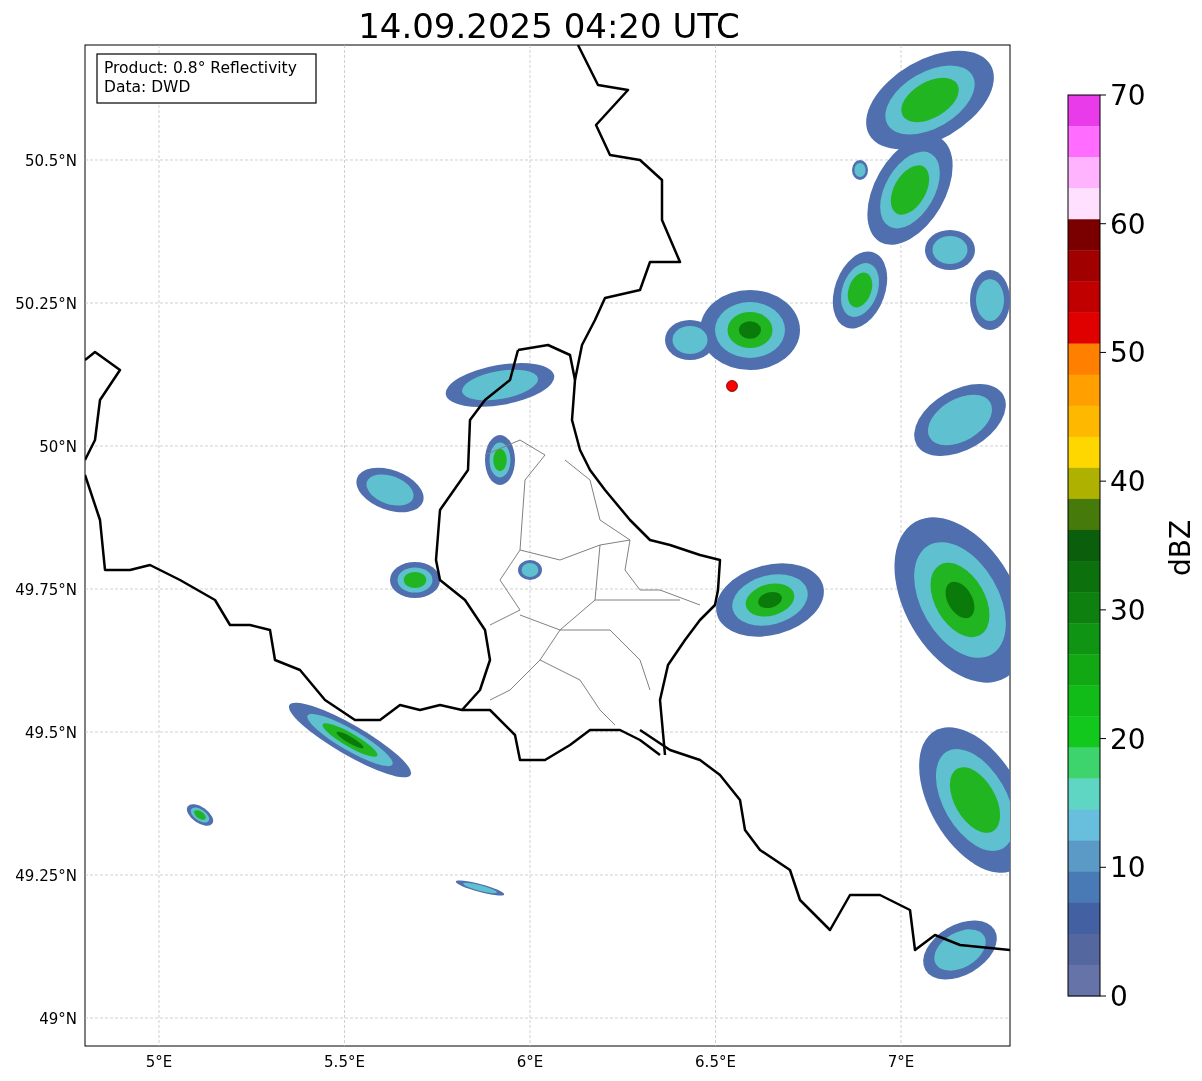 The height and width of the screenshot is (1081, 1202). What do you see at coordinates (159, 1062) in the screenshot?
I see `longitude-label: 5°E` at bounding box center [159, 1062].